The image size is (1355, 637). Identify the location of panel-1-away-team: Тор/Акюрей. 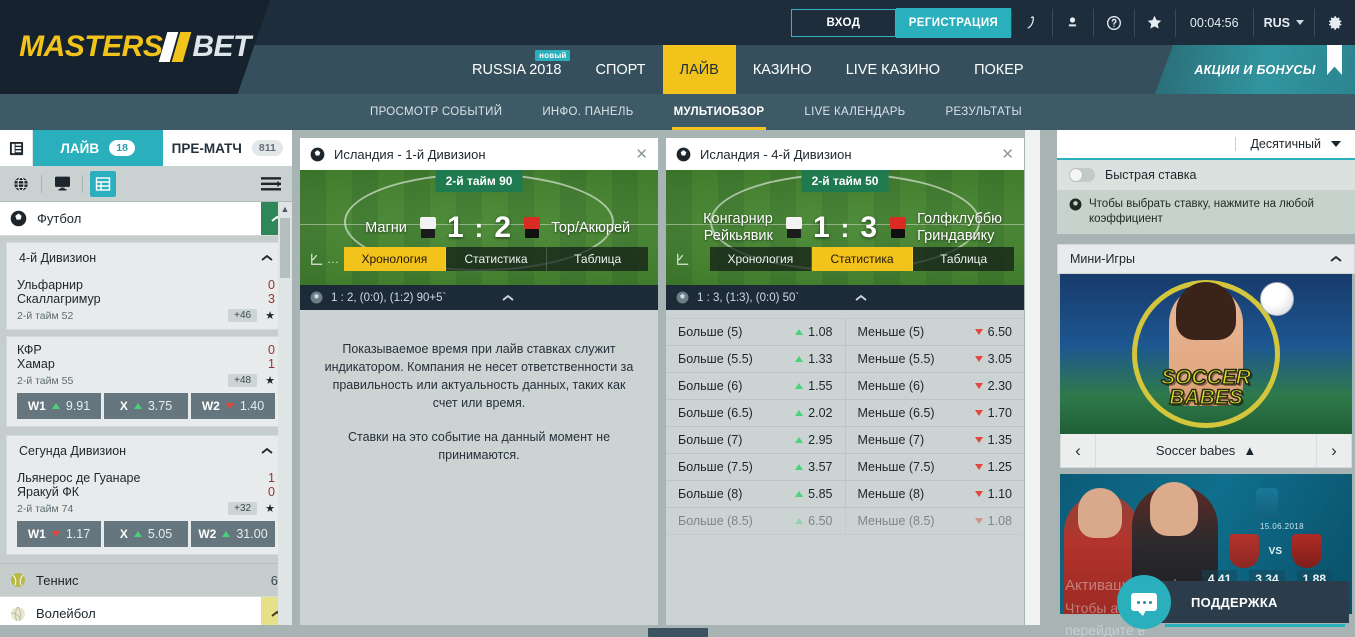
(591, 227).